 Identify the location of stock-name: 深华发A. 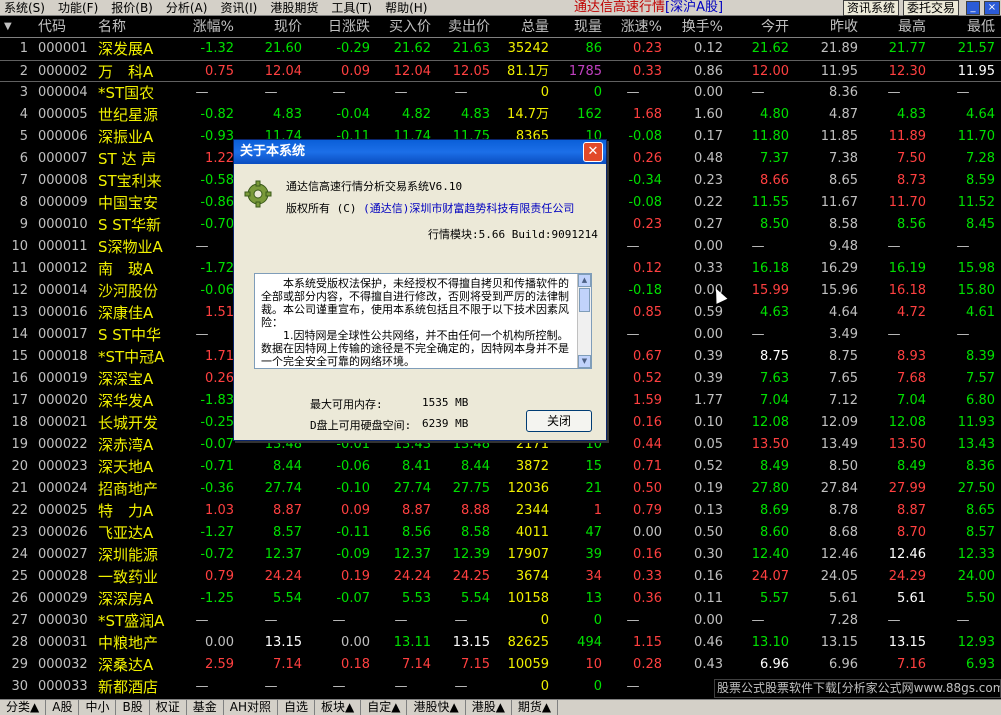
(126, 401).